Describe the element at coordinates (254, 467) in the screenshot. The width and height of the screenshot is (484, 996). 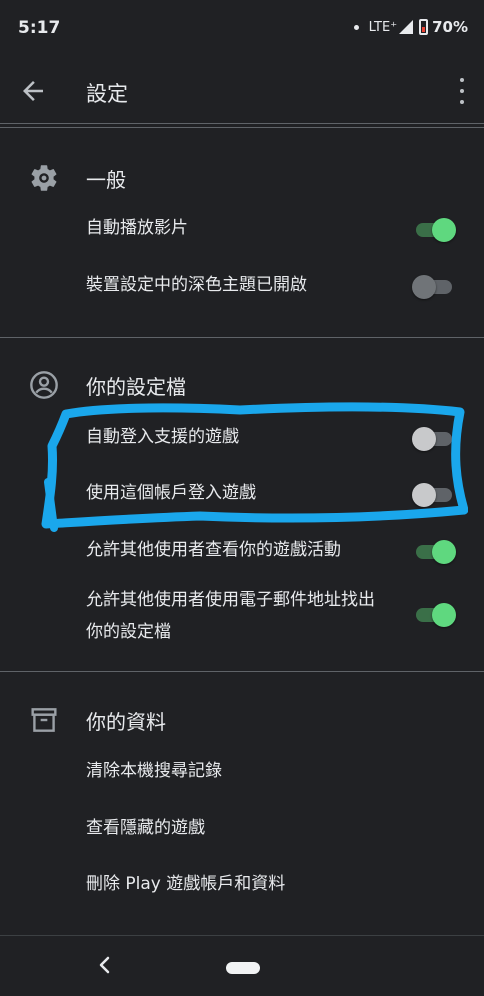
I see `highlight-annotation` at that location.